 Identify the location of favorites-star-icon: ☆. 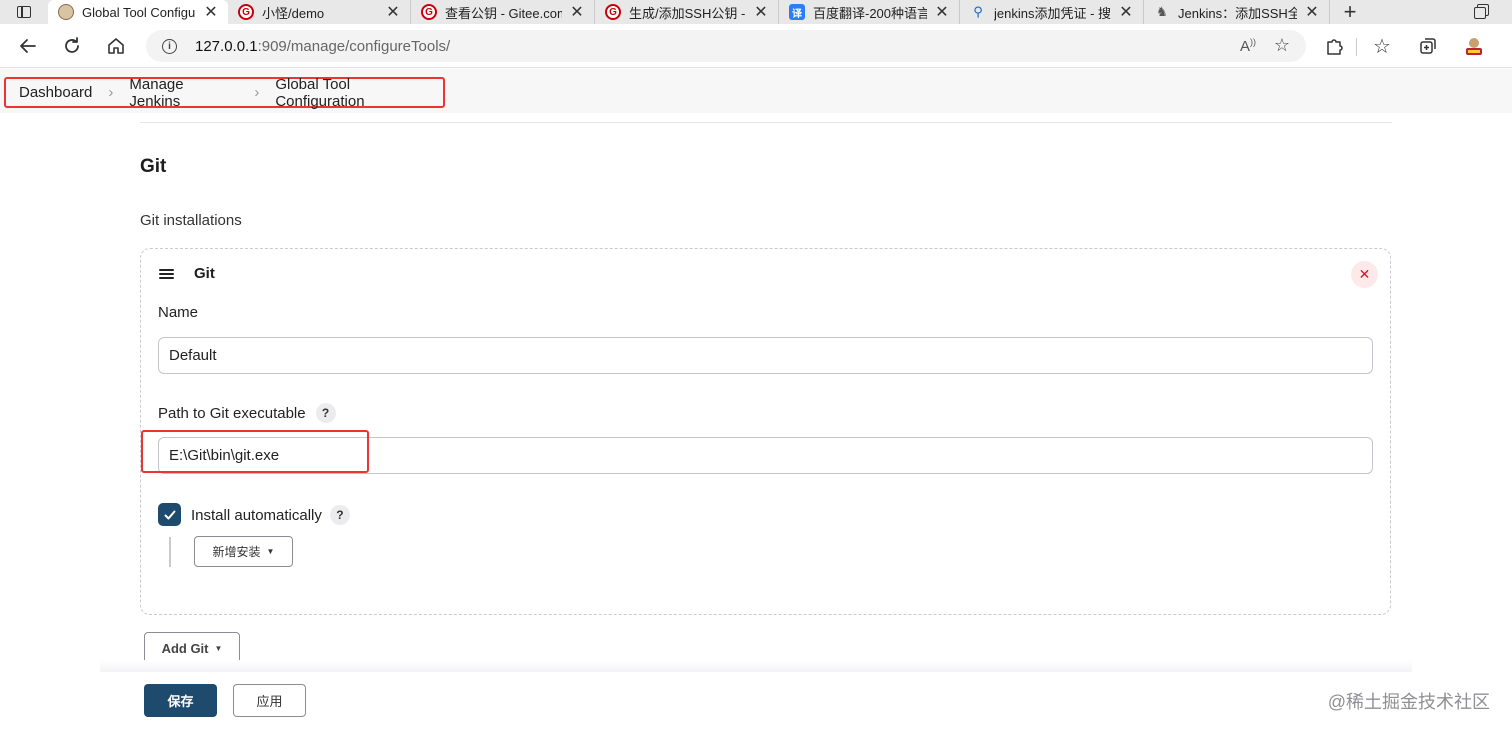
(1382, 46).